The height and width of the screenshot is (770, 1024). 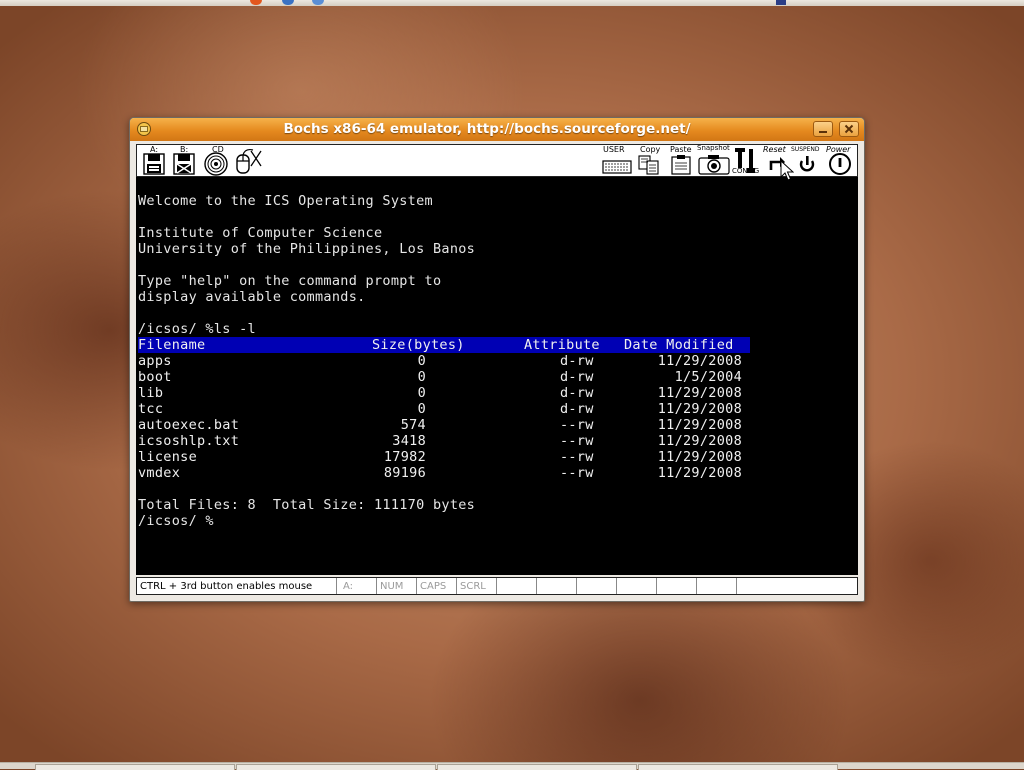 I want to click on keyboard-icon, so click(x=617, y=167).